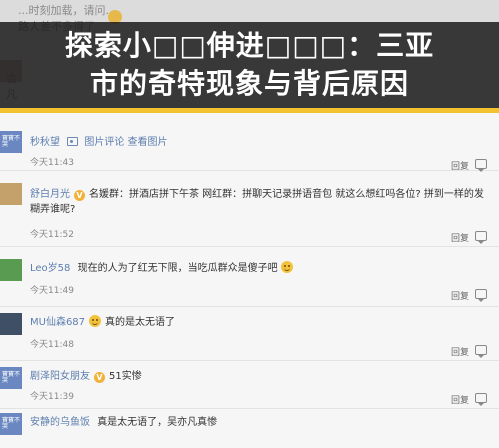 Image resolution: width=499 pixels, height=448 pixels. I want to click on comment-time: 今天11:49, so click(52, 291).